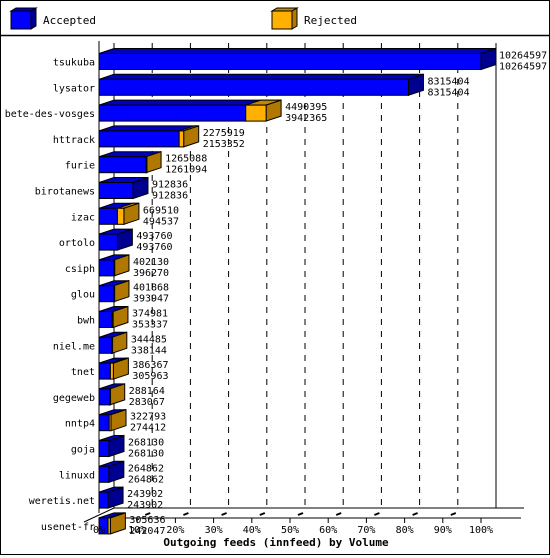  I want to click on value-label-accepted: 283067, so click(147, 402).